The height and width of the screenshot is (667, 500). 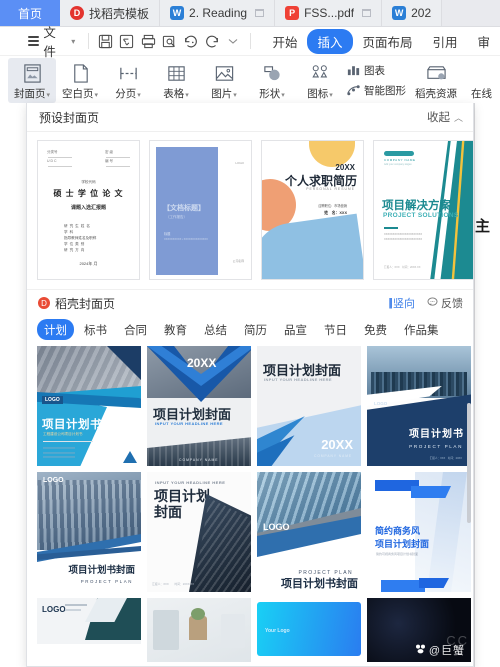 I want to click on shape-label: 形状, so click(x=270, y=94).